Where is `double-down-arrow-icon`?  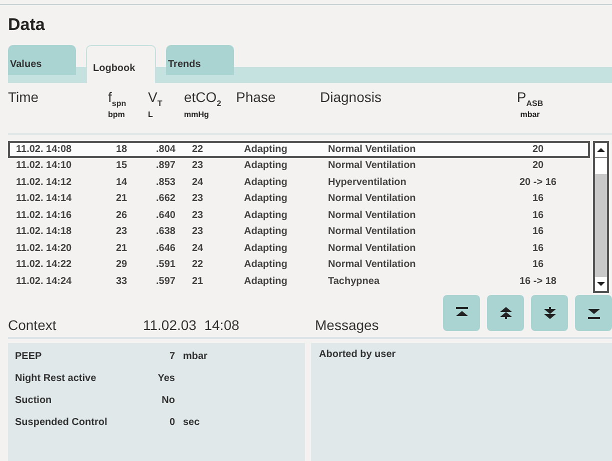 double-down-arrow-icon is located at coordinates (550, 313).